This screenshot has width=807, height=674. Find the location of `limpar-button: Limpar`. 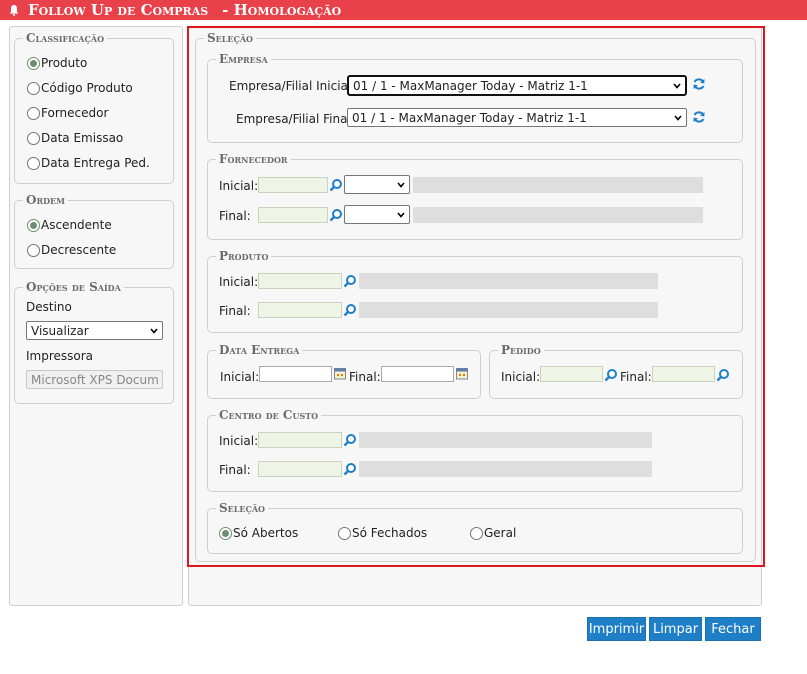

limpar-button: Limpar is located at coordinates (675, 629).